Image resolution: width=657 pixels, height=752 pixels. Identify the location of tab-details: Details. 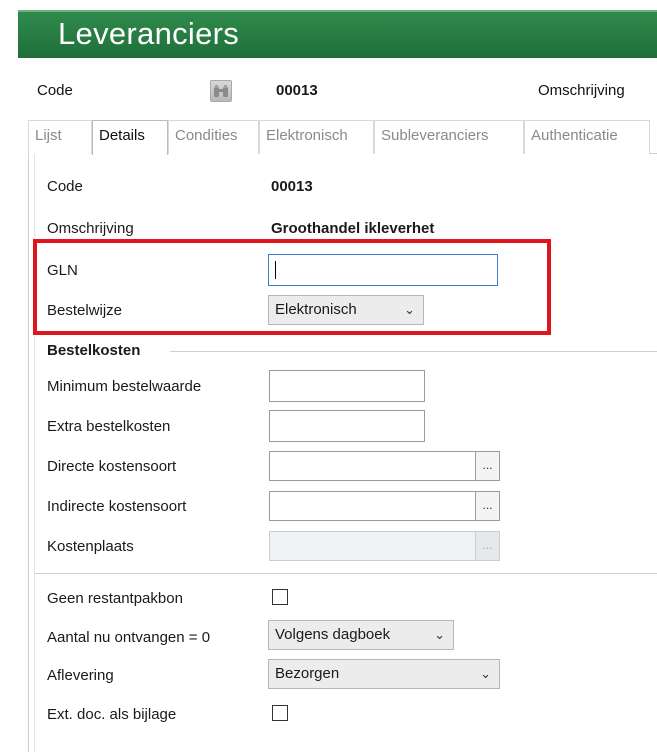
(130, 137).